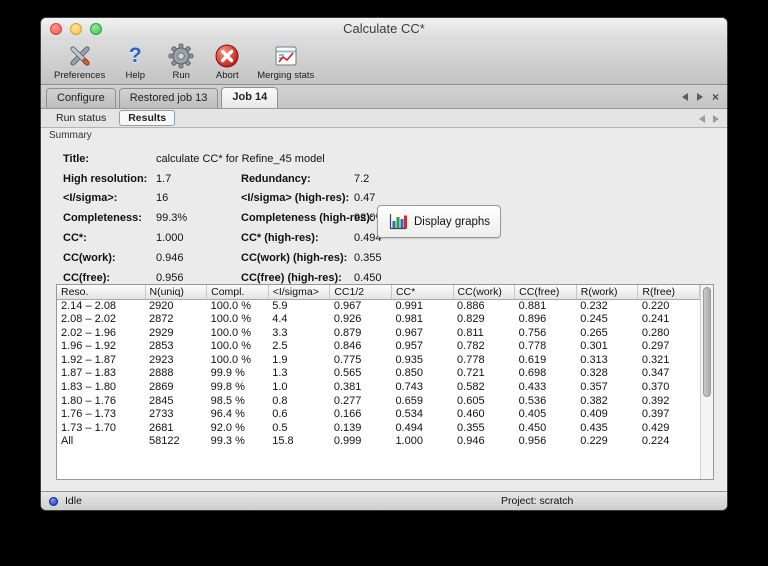 This screenshot has height=566, width=768. What do you see at coordinates (135, 55) in the screenshot?
I see `help-icon: ?` at bounding box center [135, 55].